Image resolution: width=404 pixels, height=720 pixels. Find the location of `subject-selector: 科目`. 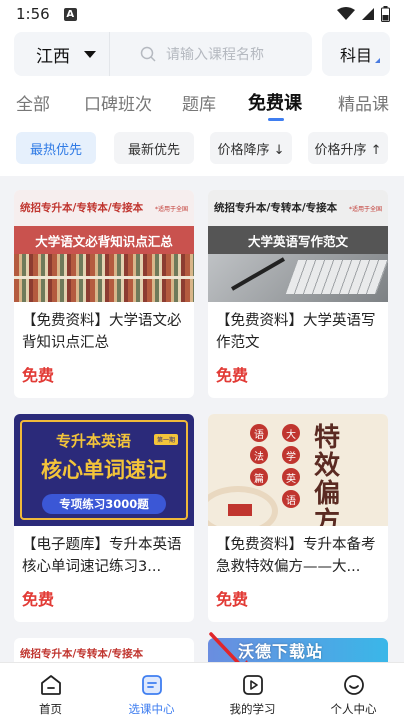

subject-selector: 科目 is located at coordinates (356, 54).